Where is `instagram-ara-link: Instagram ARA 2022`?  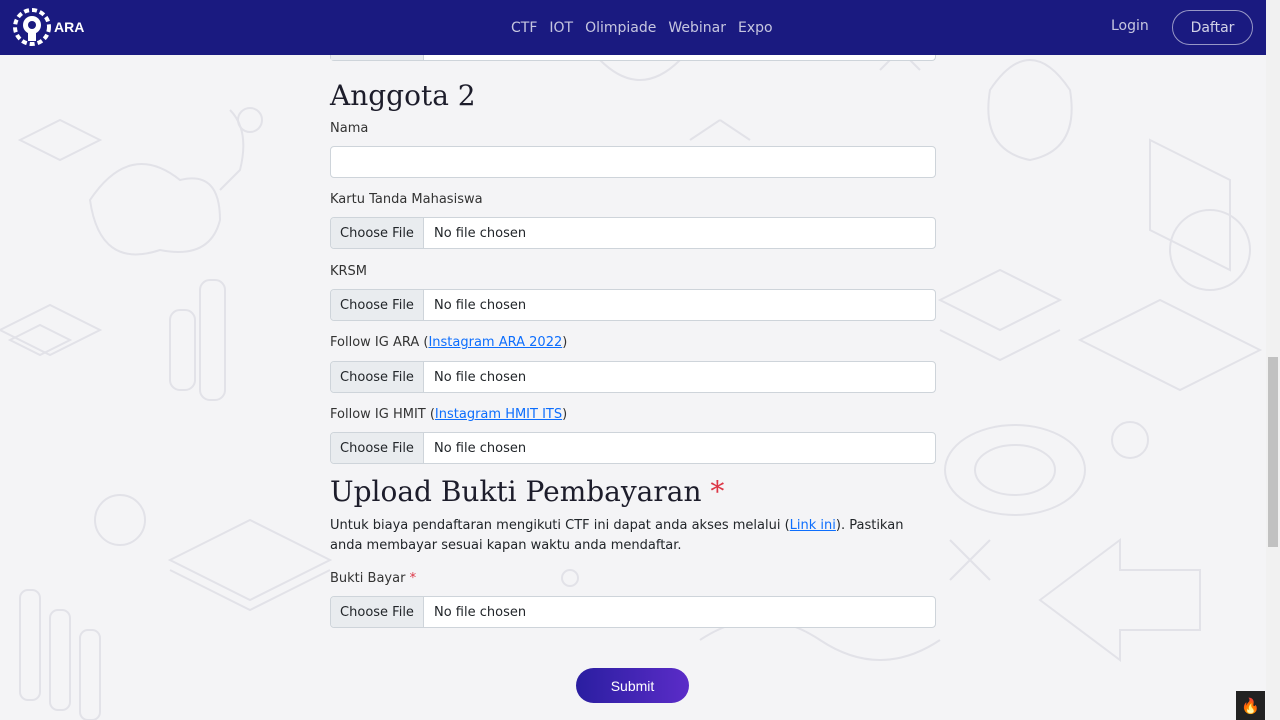
instagram-ara-link: Instagram ARA 2022 is located at coordinates (495, 342).